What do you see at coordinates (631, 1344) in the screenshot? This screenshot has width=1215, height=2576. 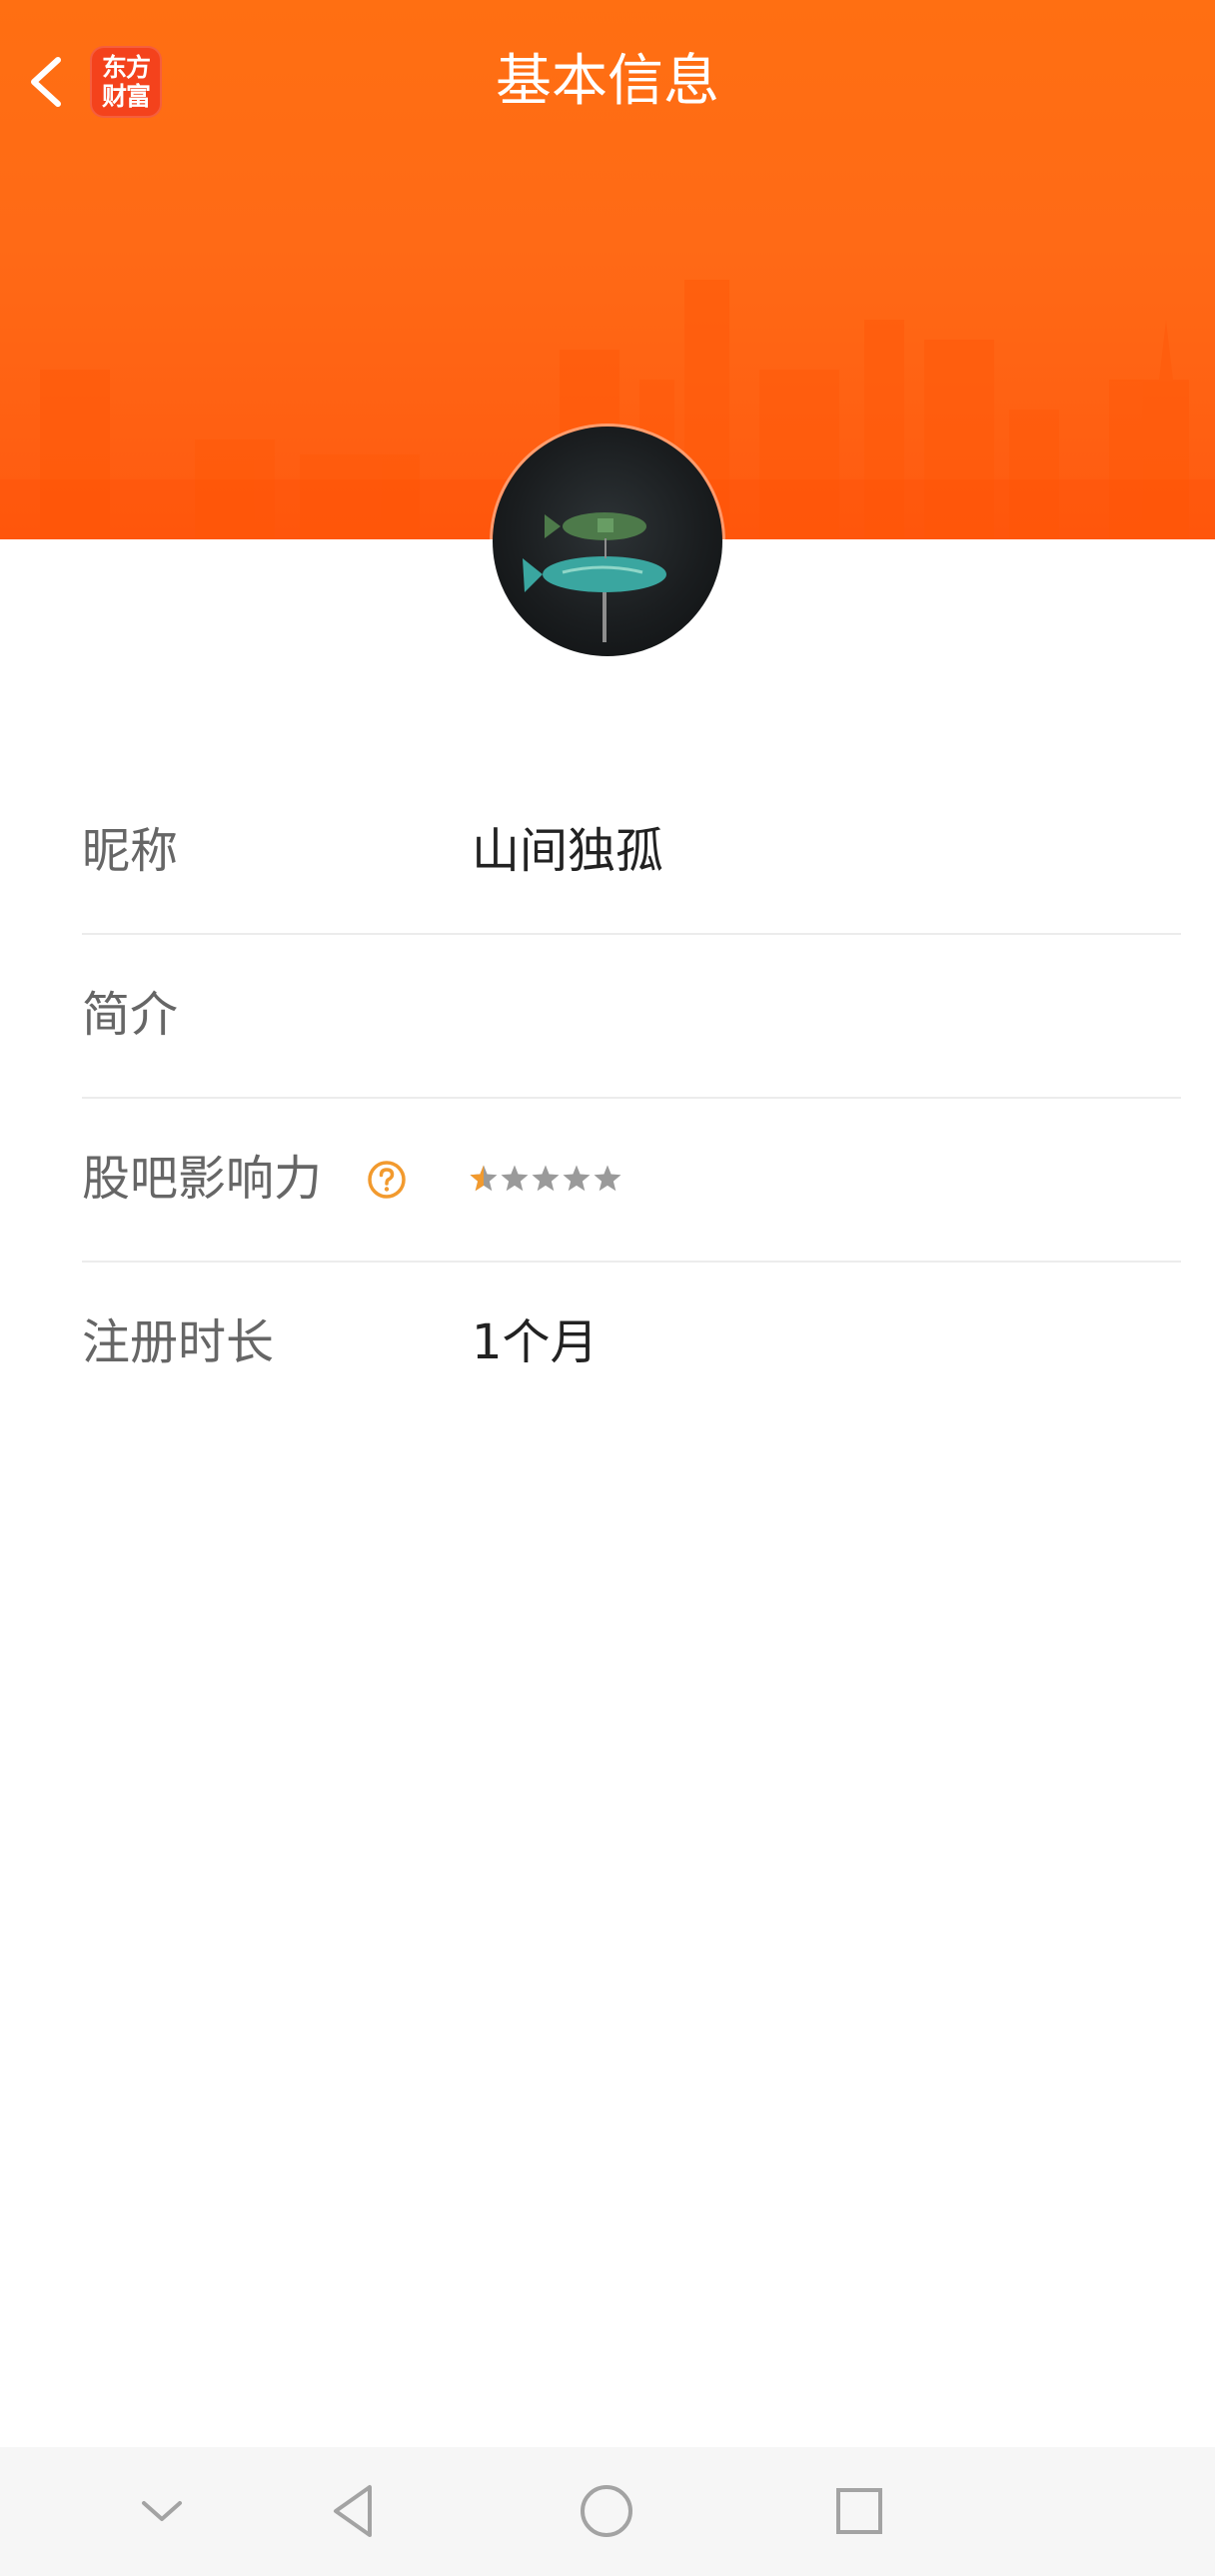 I see `row-registration: 注册时长 1个月` at bounding box center [631, 1344].